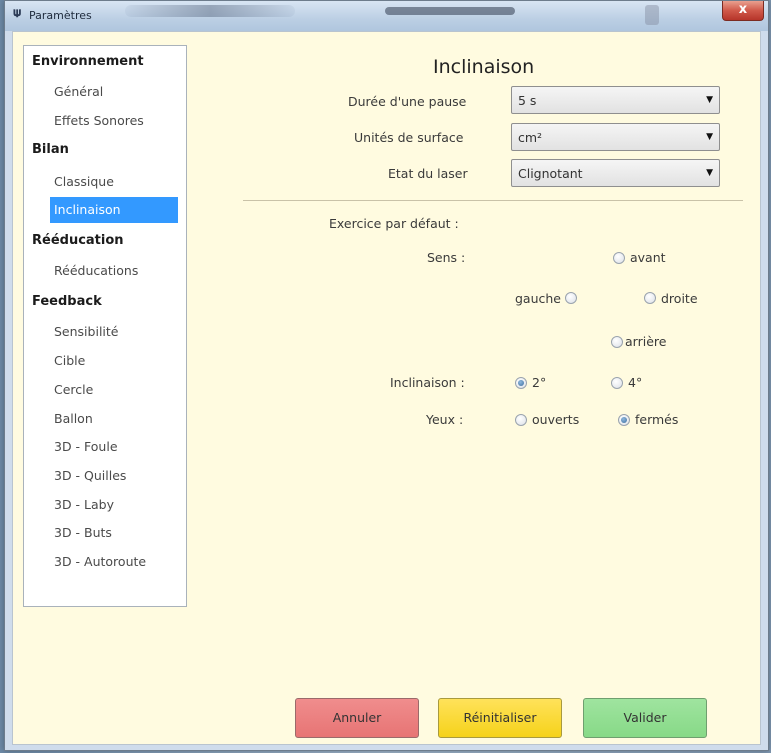  I want to click on laser-state-label: Etat du laser, so click(428, 173).